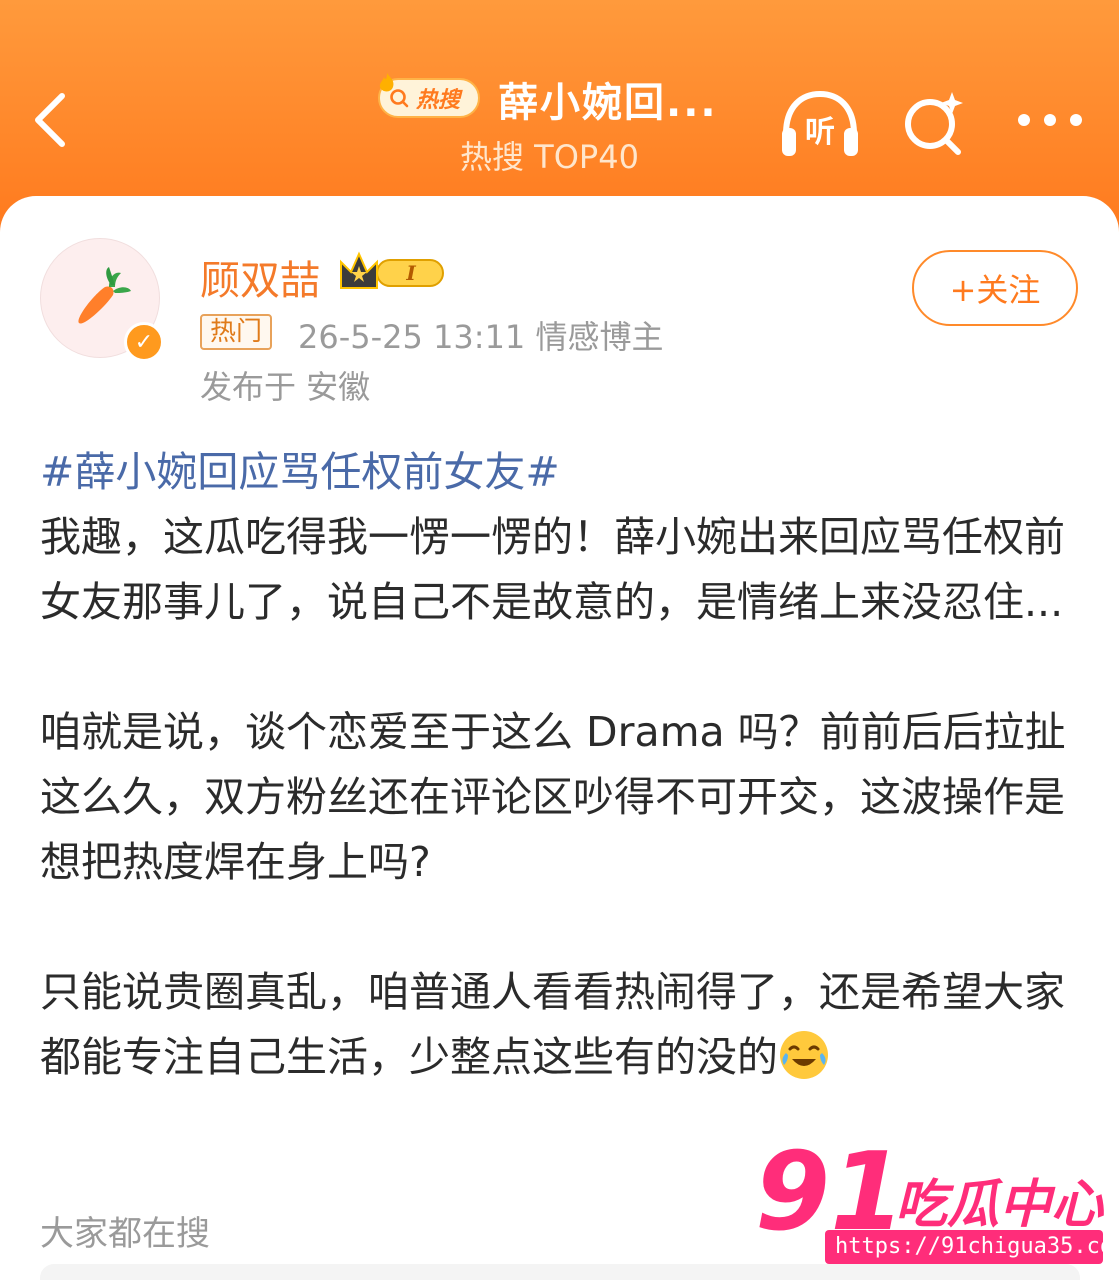 This screenshot has height=1280, width=1119. What do you see at coordinates (236, 332) in the screenshot?
I see `hot-tag: 热门` at bounding box center [236, 332].